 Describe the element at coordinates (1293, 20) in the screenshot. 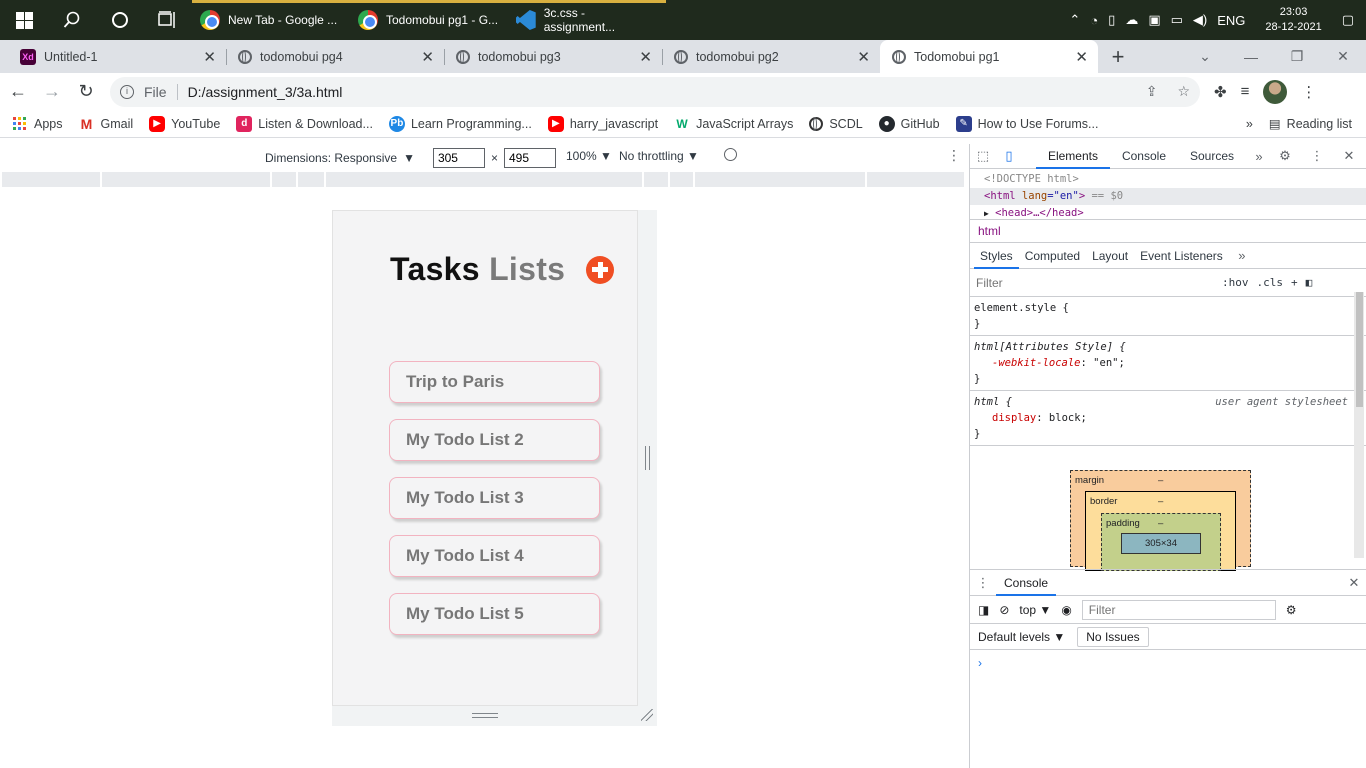

I see `clock: 23:03 28-12-2021` at that location.